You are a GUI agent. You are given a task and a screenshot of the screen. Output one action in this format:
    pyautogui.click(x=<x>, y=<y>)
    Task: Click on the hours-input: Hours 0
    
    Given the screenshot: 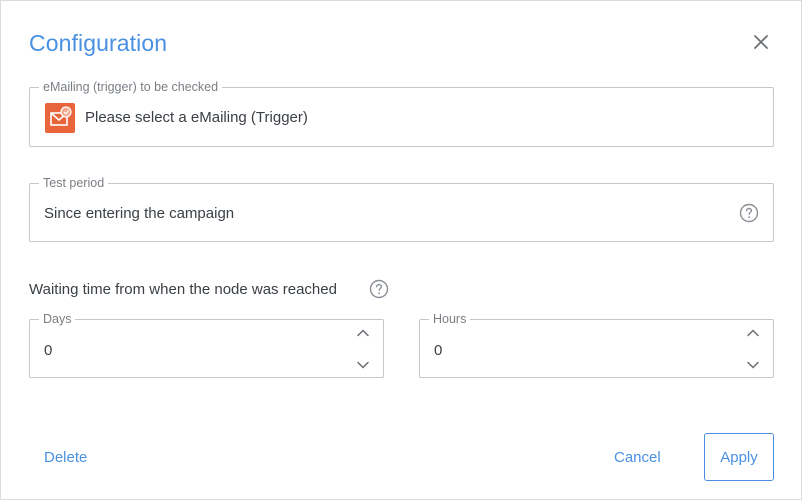 What is the action you would take?
    pyautogui.click(x=596, y=345)
    